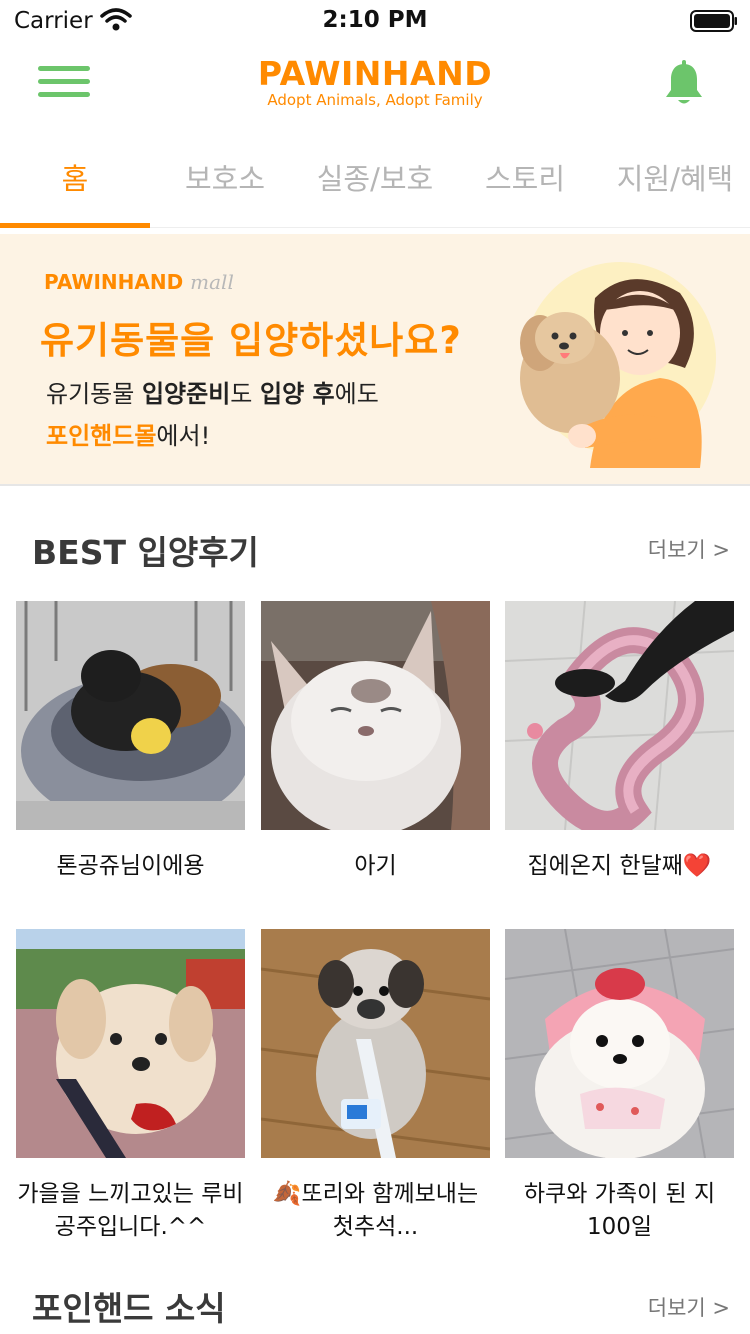  I want to click on review-card: 하쿠와 가족이 된 지 100일, so click(619, 1086).